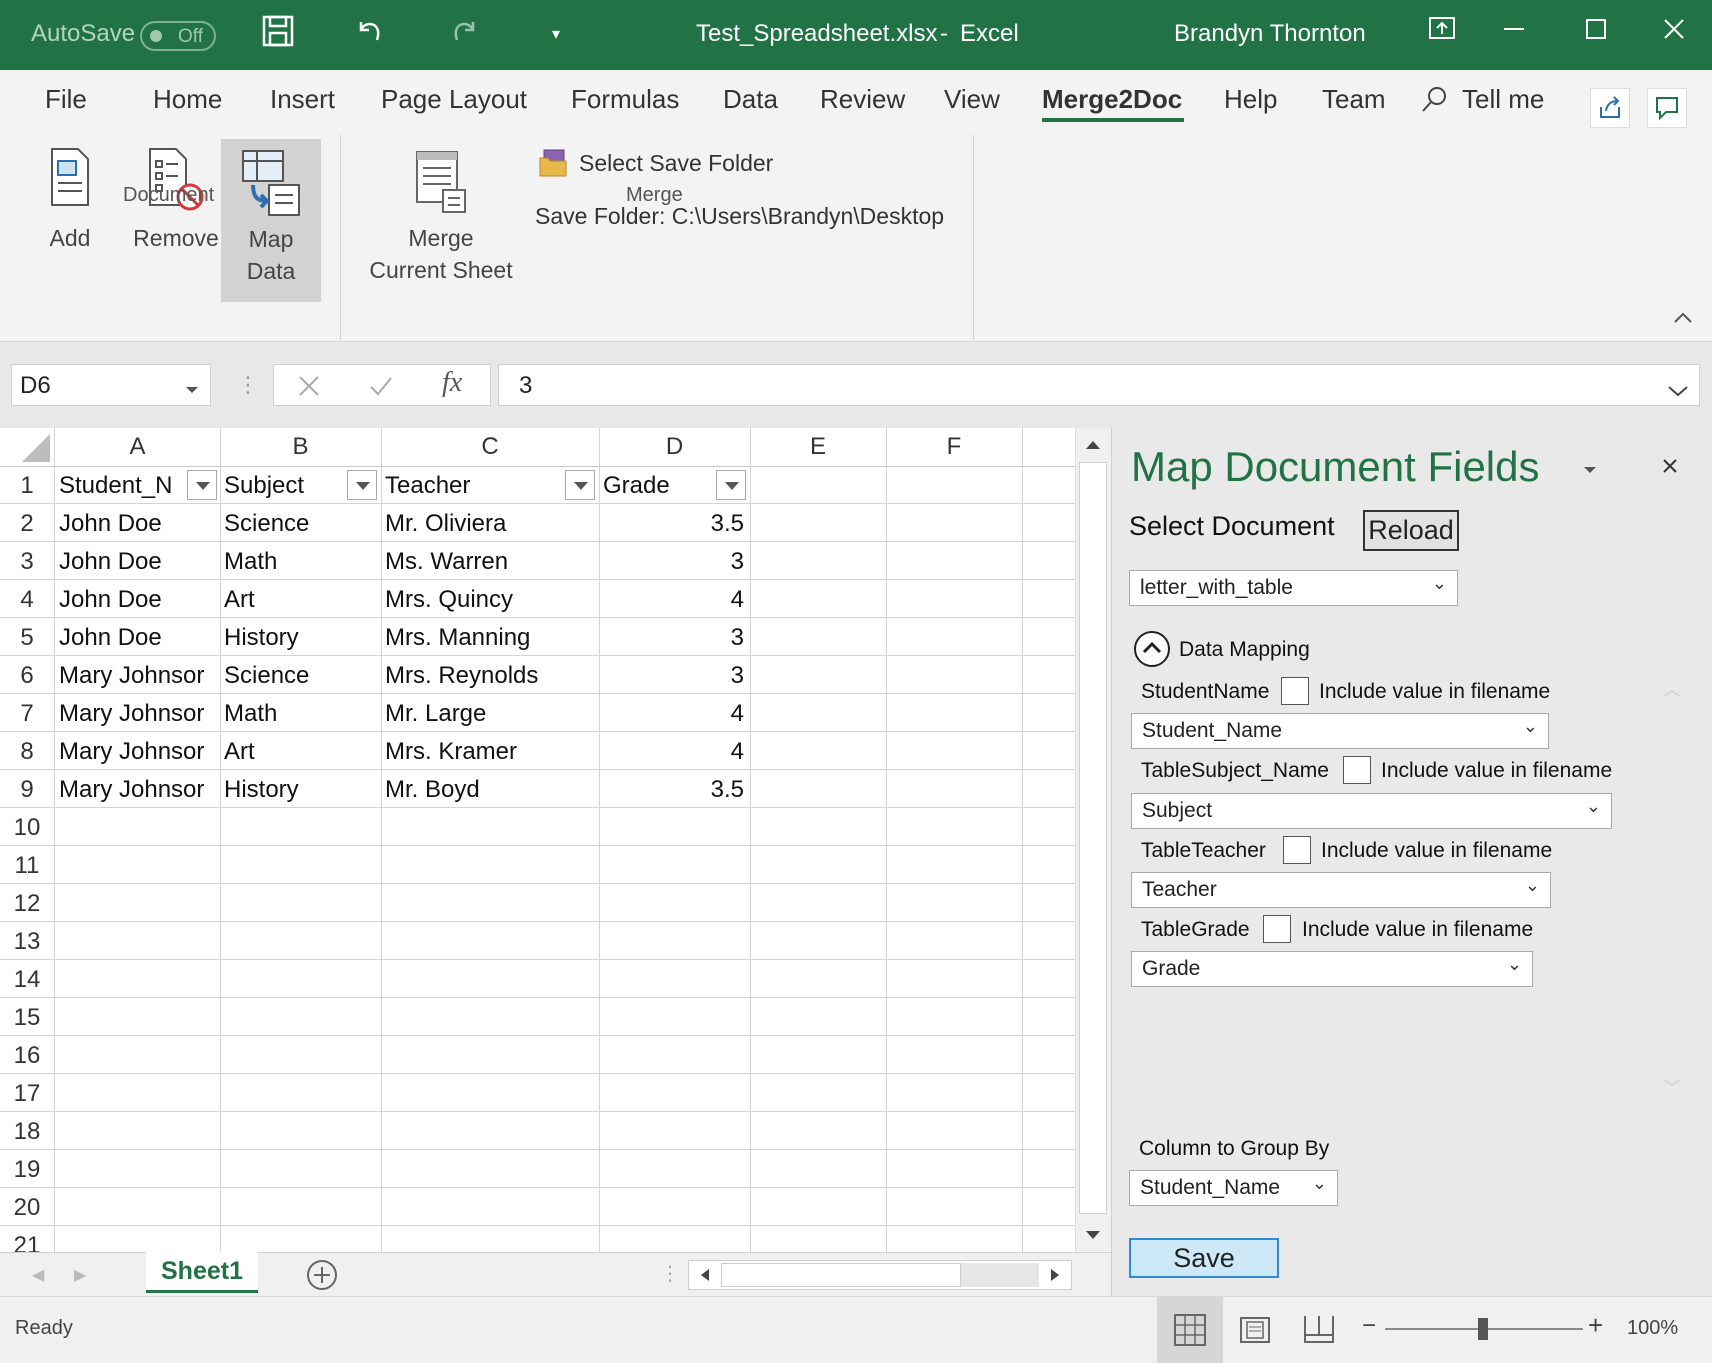 The height and width of the screenshot is (1368, 1712). Describe the element at coordinates (1332, 969) in the screenshot. I see `field-mapping-select: Grade ⌄` at that location.